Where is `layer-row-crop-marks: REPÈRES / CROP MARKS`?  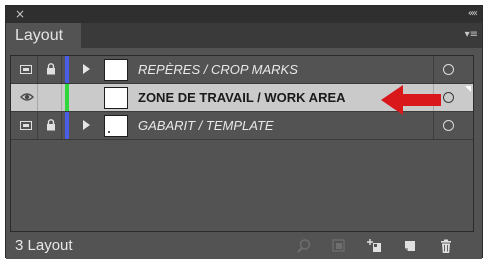
layer-row-crop-marks: REPÈRES / CROP MARKS is located at coordinates (242, 70).